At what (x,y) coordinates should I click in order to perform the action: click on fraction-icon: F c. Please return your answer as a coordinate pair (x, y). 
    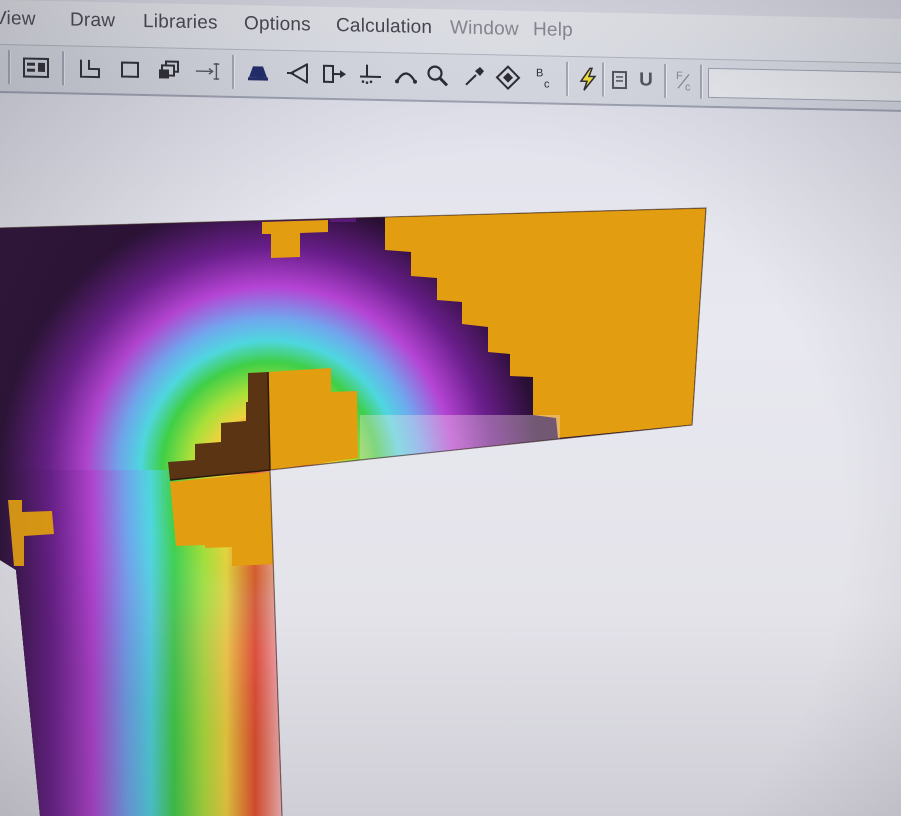
    Looking at the image, I should click on (684, 81).